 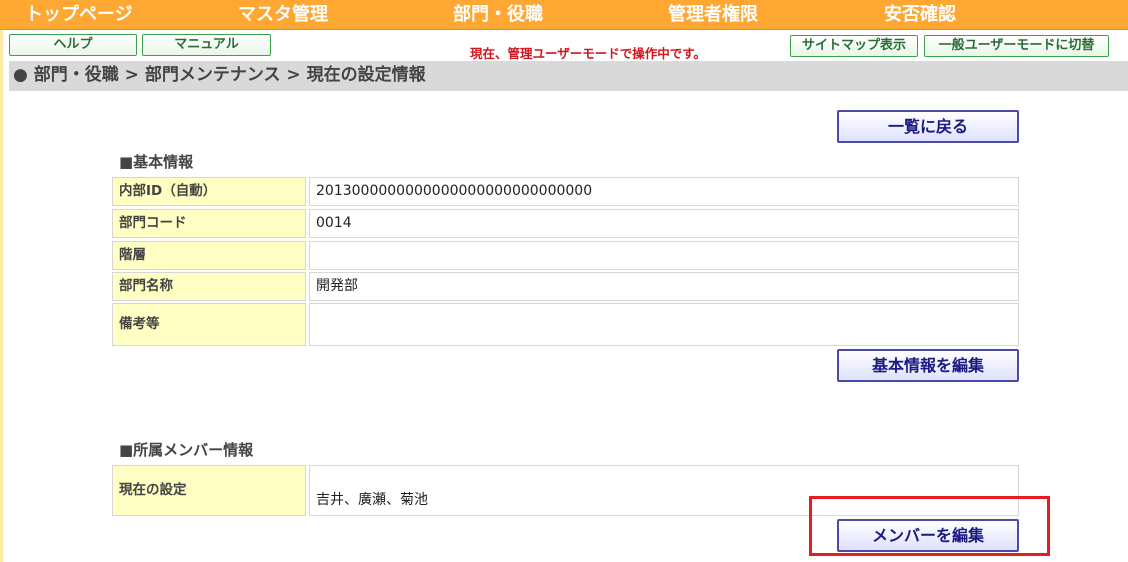 What do you see at coordinates (588, 53) in the screenshot?
I see `mode-message: 現在、管理ユーザーモードで操作中です。` at bounding box center [588, 53].